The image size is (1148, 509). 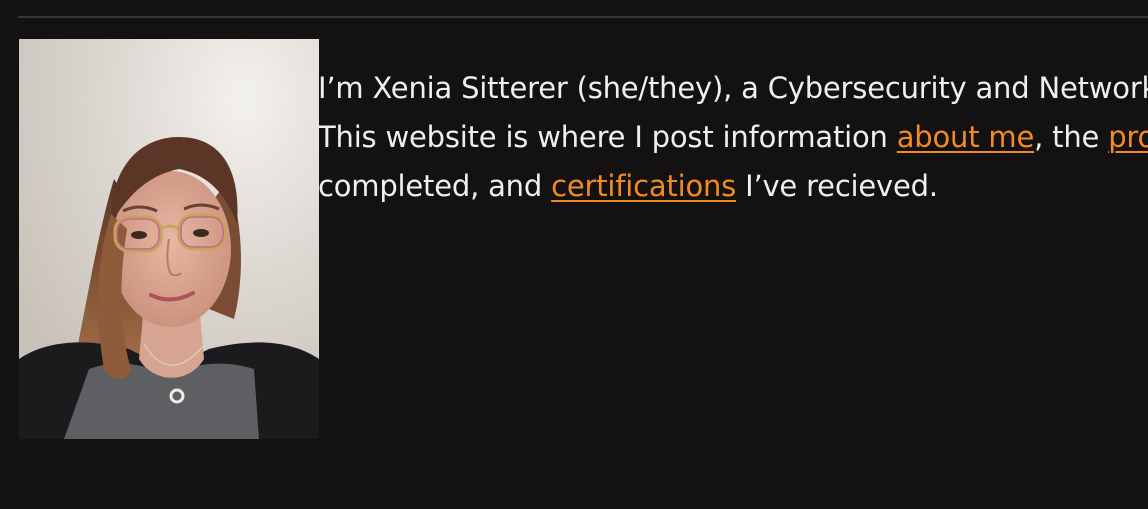 What do you see at coordinates (583, 17) in the screenshot?
I see `top-divider` at bounding box center [583, 17].